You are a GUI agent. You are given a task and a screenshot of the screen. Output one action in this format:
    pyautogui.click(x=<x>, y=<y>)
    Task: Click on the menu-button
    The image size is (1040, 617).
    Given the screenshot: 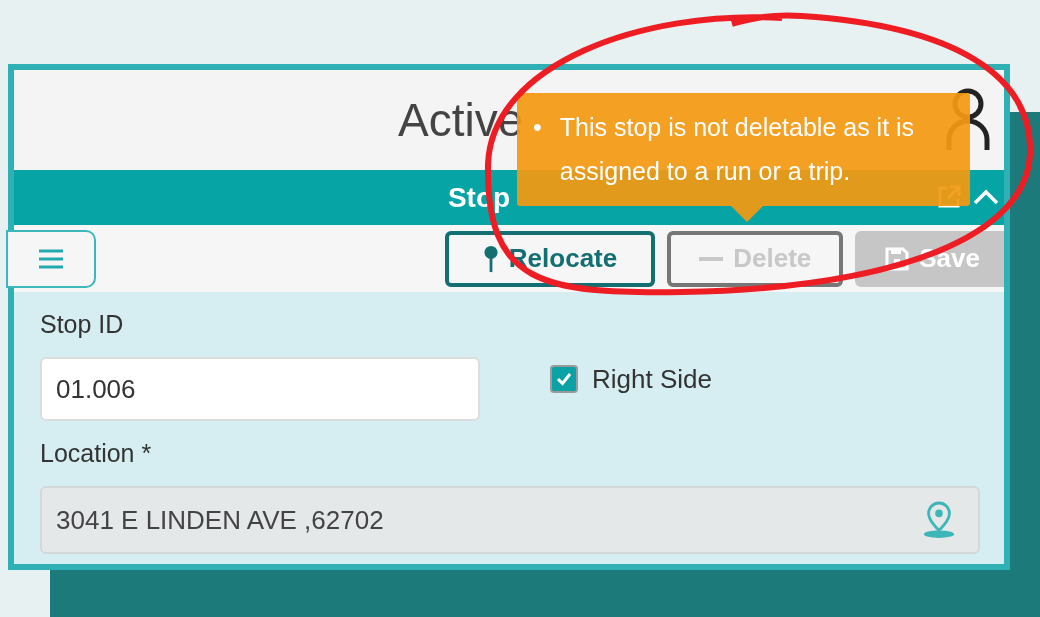 What is the action you would take?
    pyautogui.click(x=51, y=258)
    